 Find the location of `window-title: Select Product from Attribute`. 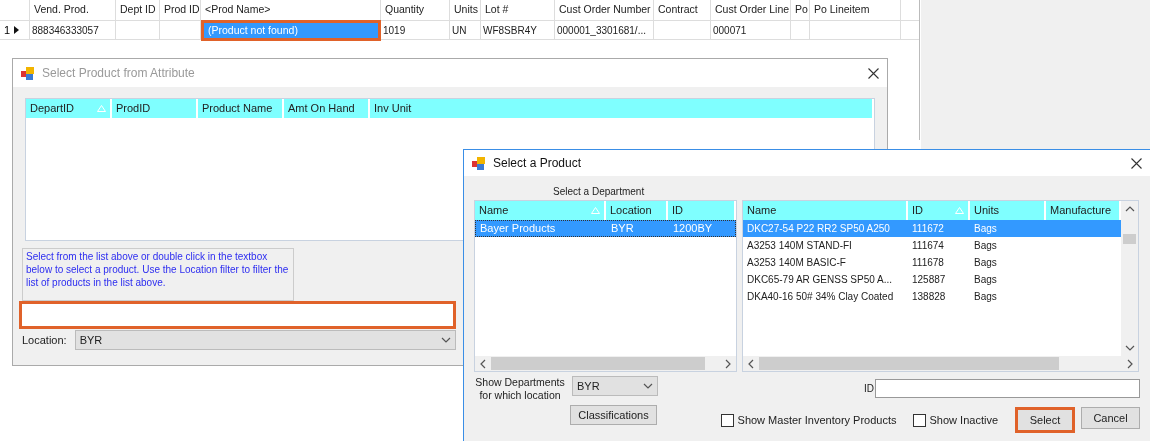

window-title: Select Product from Attribute is located at coordinates (119, 73).